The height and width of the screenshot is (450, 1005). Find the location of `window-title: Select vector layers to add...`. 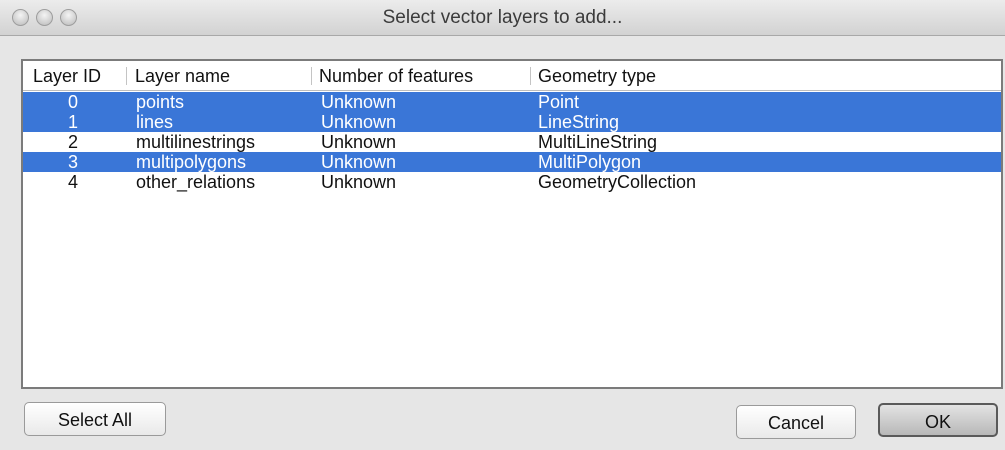

window-title: Select vector layers to add... is located at coordinates (502, 17).